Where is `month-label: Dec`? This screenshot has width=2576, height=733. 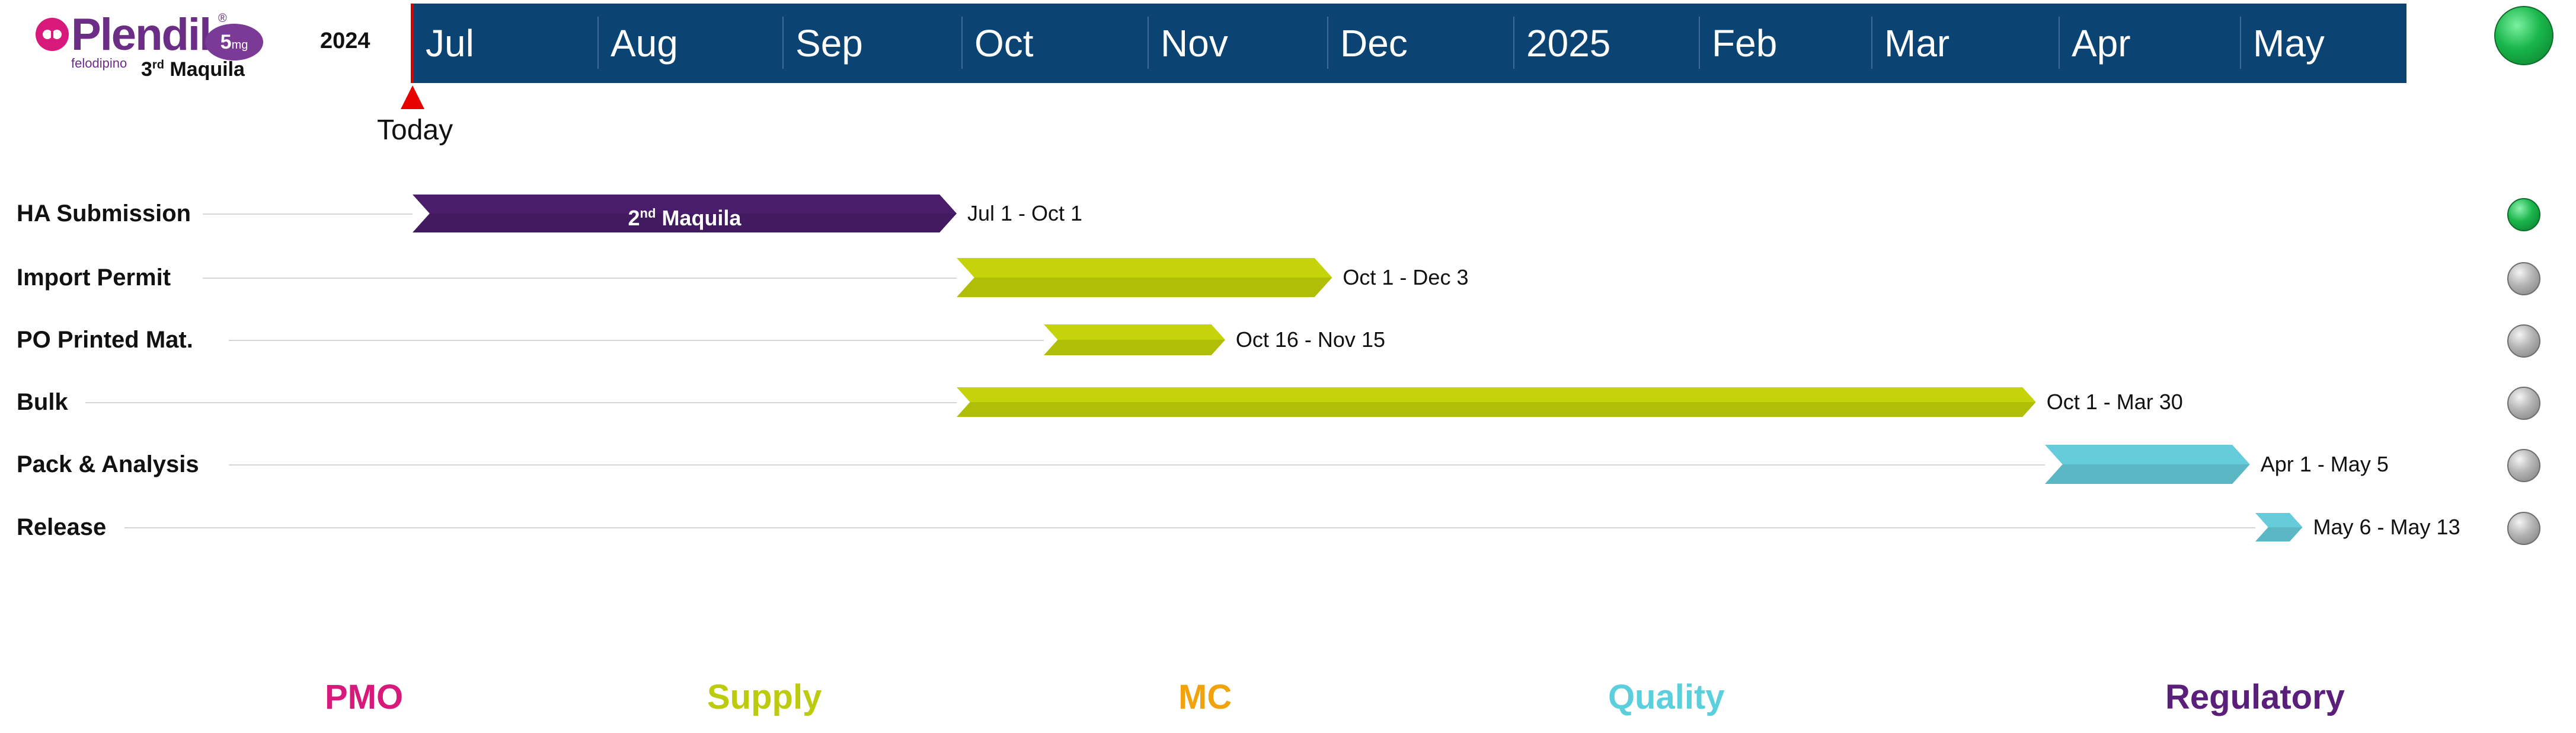 month-label: Dec is located at coordinates (1374, 44).